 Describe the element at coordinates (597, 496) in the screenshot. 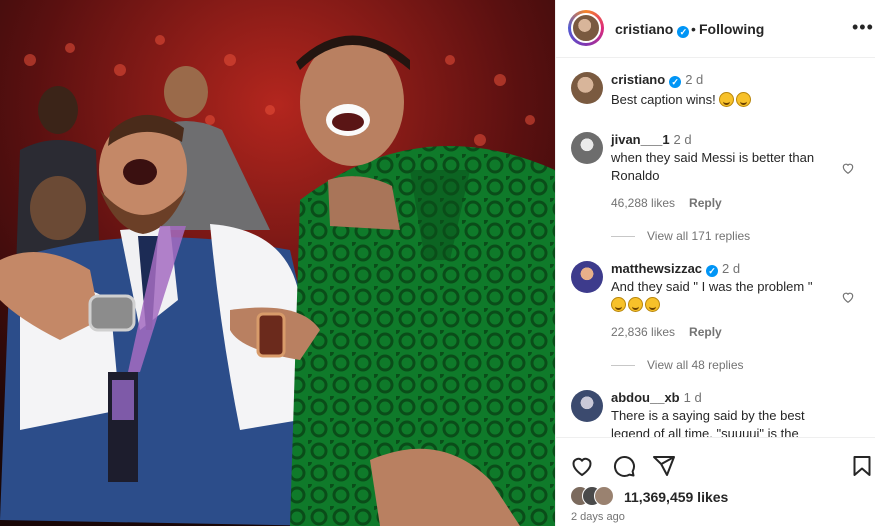

I see `liked-by-avatars` at that location.